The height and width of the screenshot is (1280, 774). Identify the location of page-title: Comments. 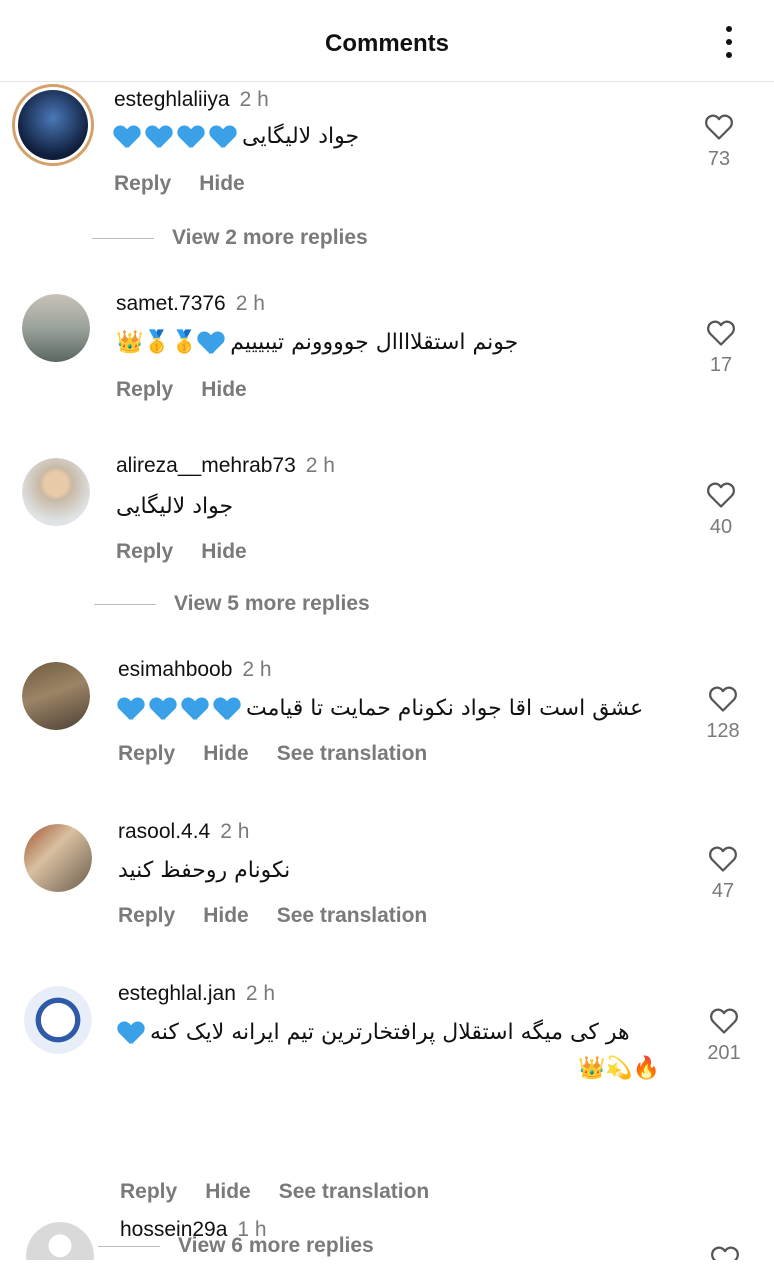
(387, 43).